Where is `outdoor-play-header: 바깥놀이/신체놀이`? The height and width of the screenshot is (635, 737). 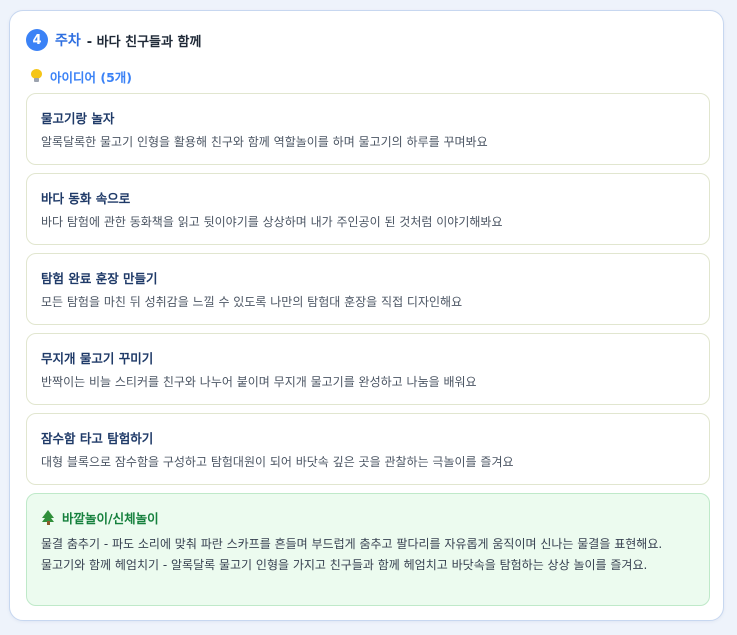
outdoor-play-header: 바깥놀이/신체놀이 is located at coordinates (100, 517).